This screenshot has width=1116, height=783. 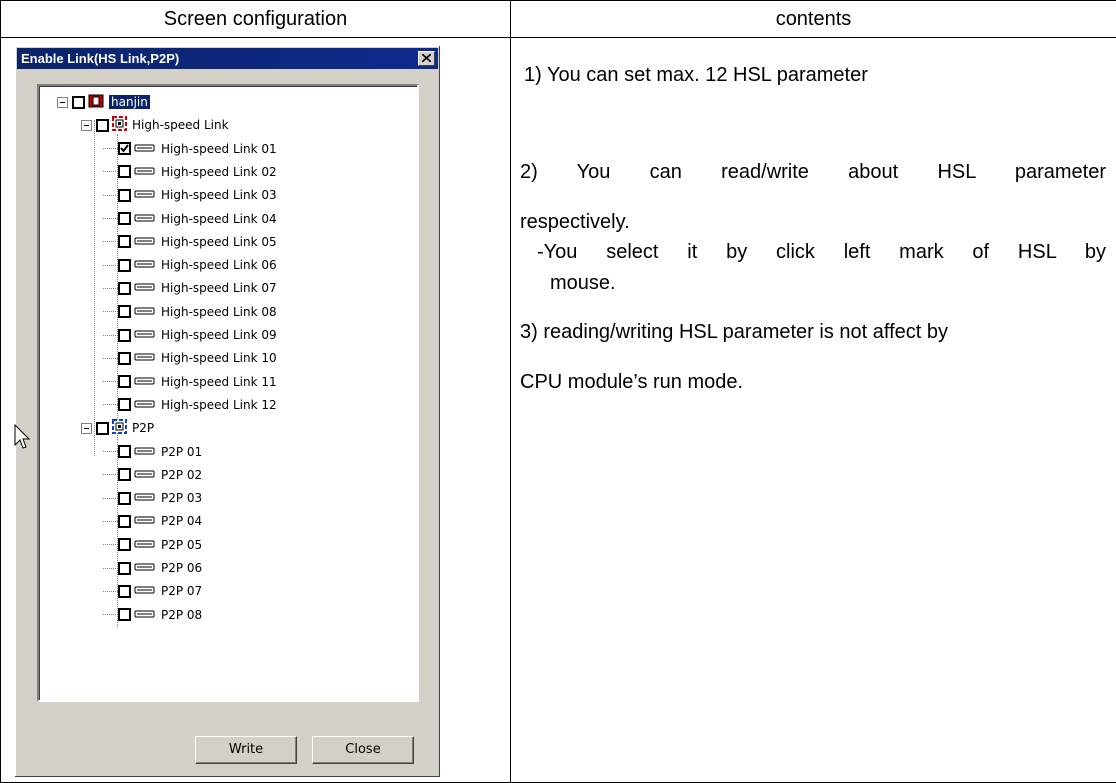 I want to click on tree-item-hsl: High-speed Link 07, so click(x=190, y=288).